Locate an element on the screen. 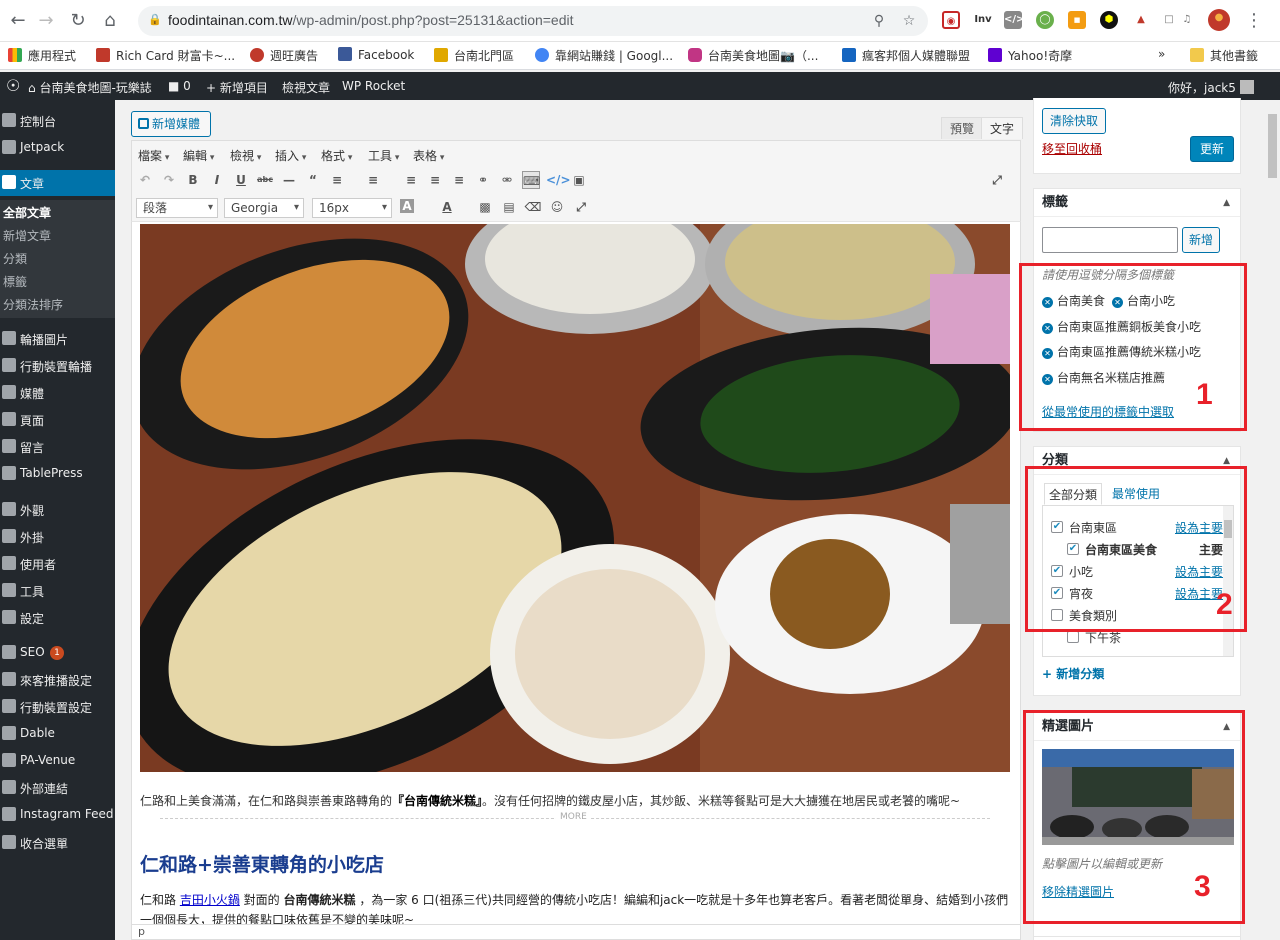 The height and width of the screenshot is (940, 1280). tab-text: 文字 is located at coordinates (1002, 128).